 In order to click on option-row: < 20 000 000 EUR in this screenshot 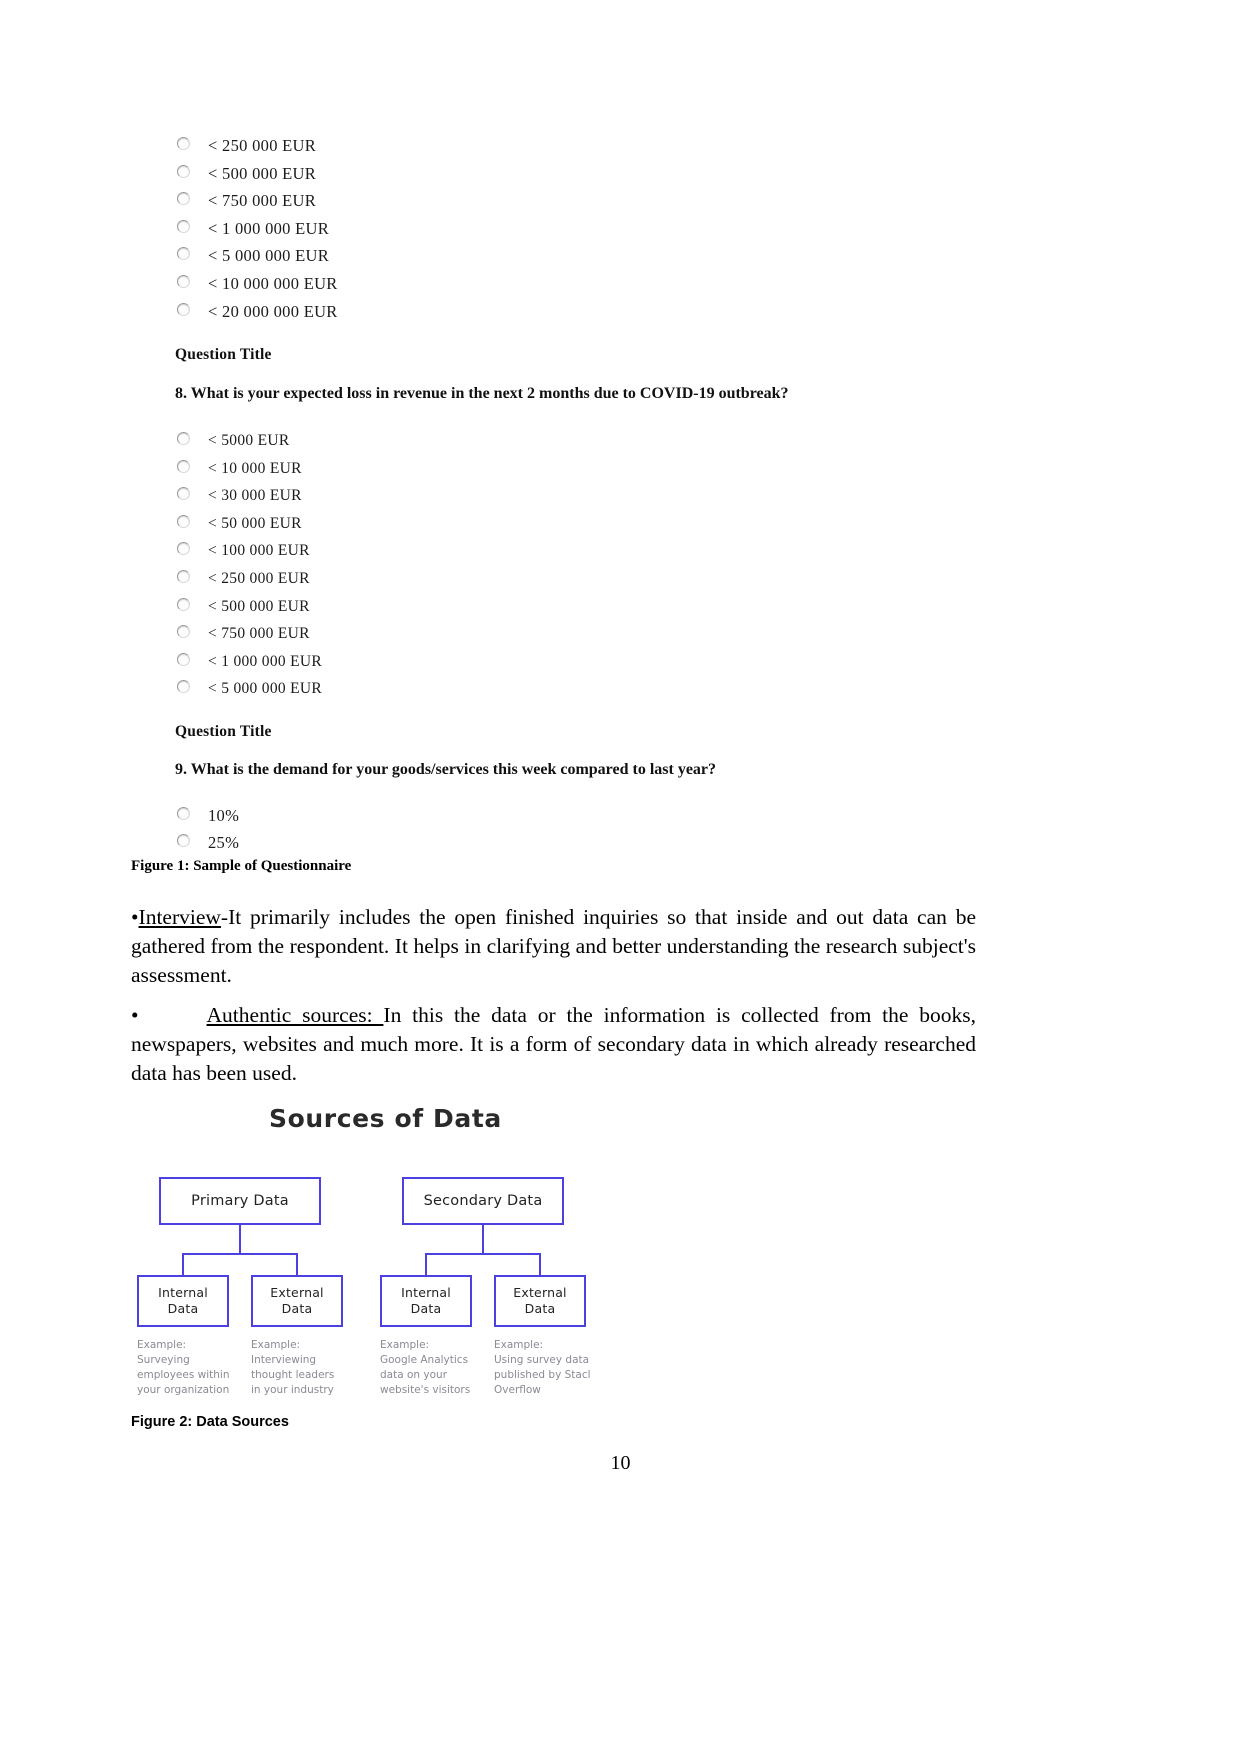, I will do `click(555, 312)`.